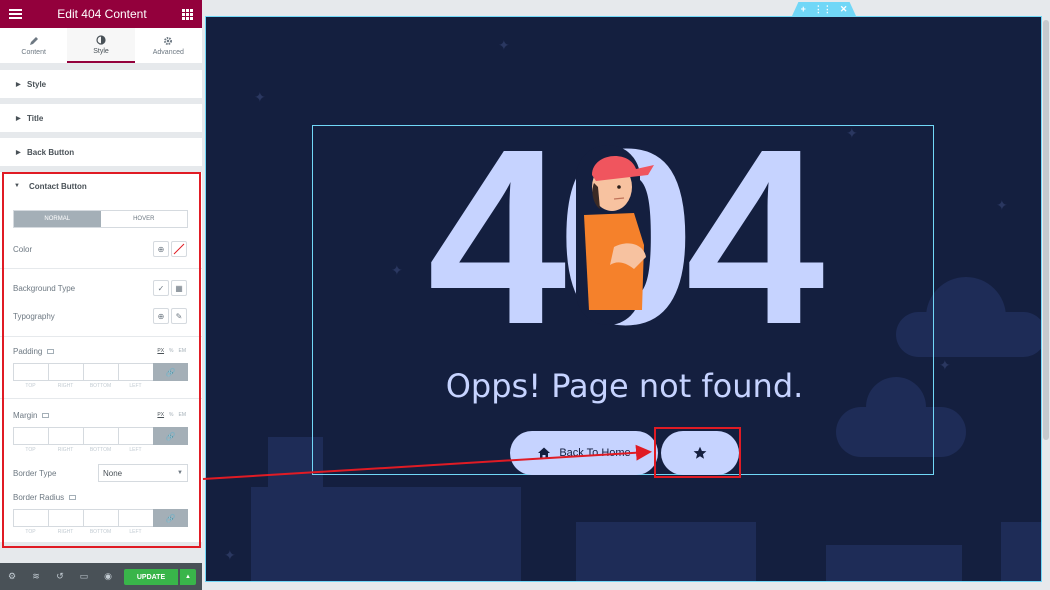 Image resolution: width=1050 pixels, height=590 pixels. What do you see at coordinates (33, 45) in the screenshot?
I see `tab-content: Content` at bounding box center [33, 45].